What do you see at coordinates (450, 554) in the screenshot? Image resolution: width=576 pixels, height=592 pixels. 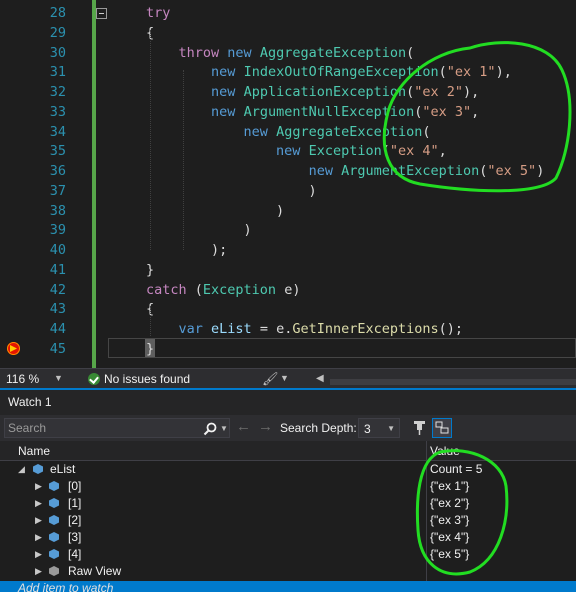 I see `watch-row-value: {"ex 5"}` at bounding box center [450, 554].